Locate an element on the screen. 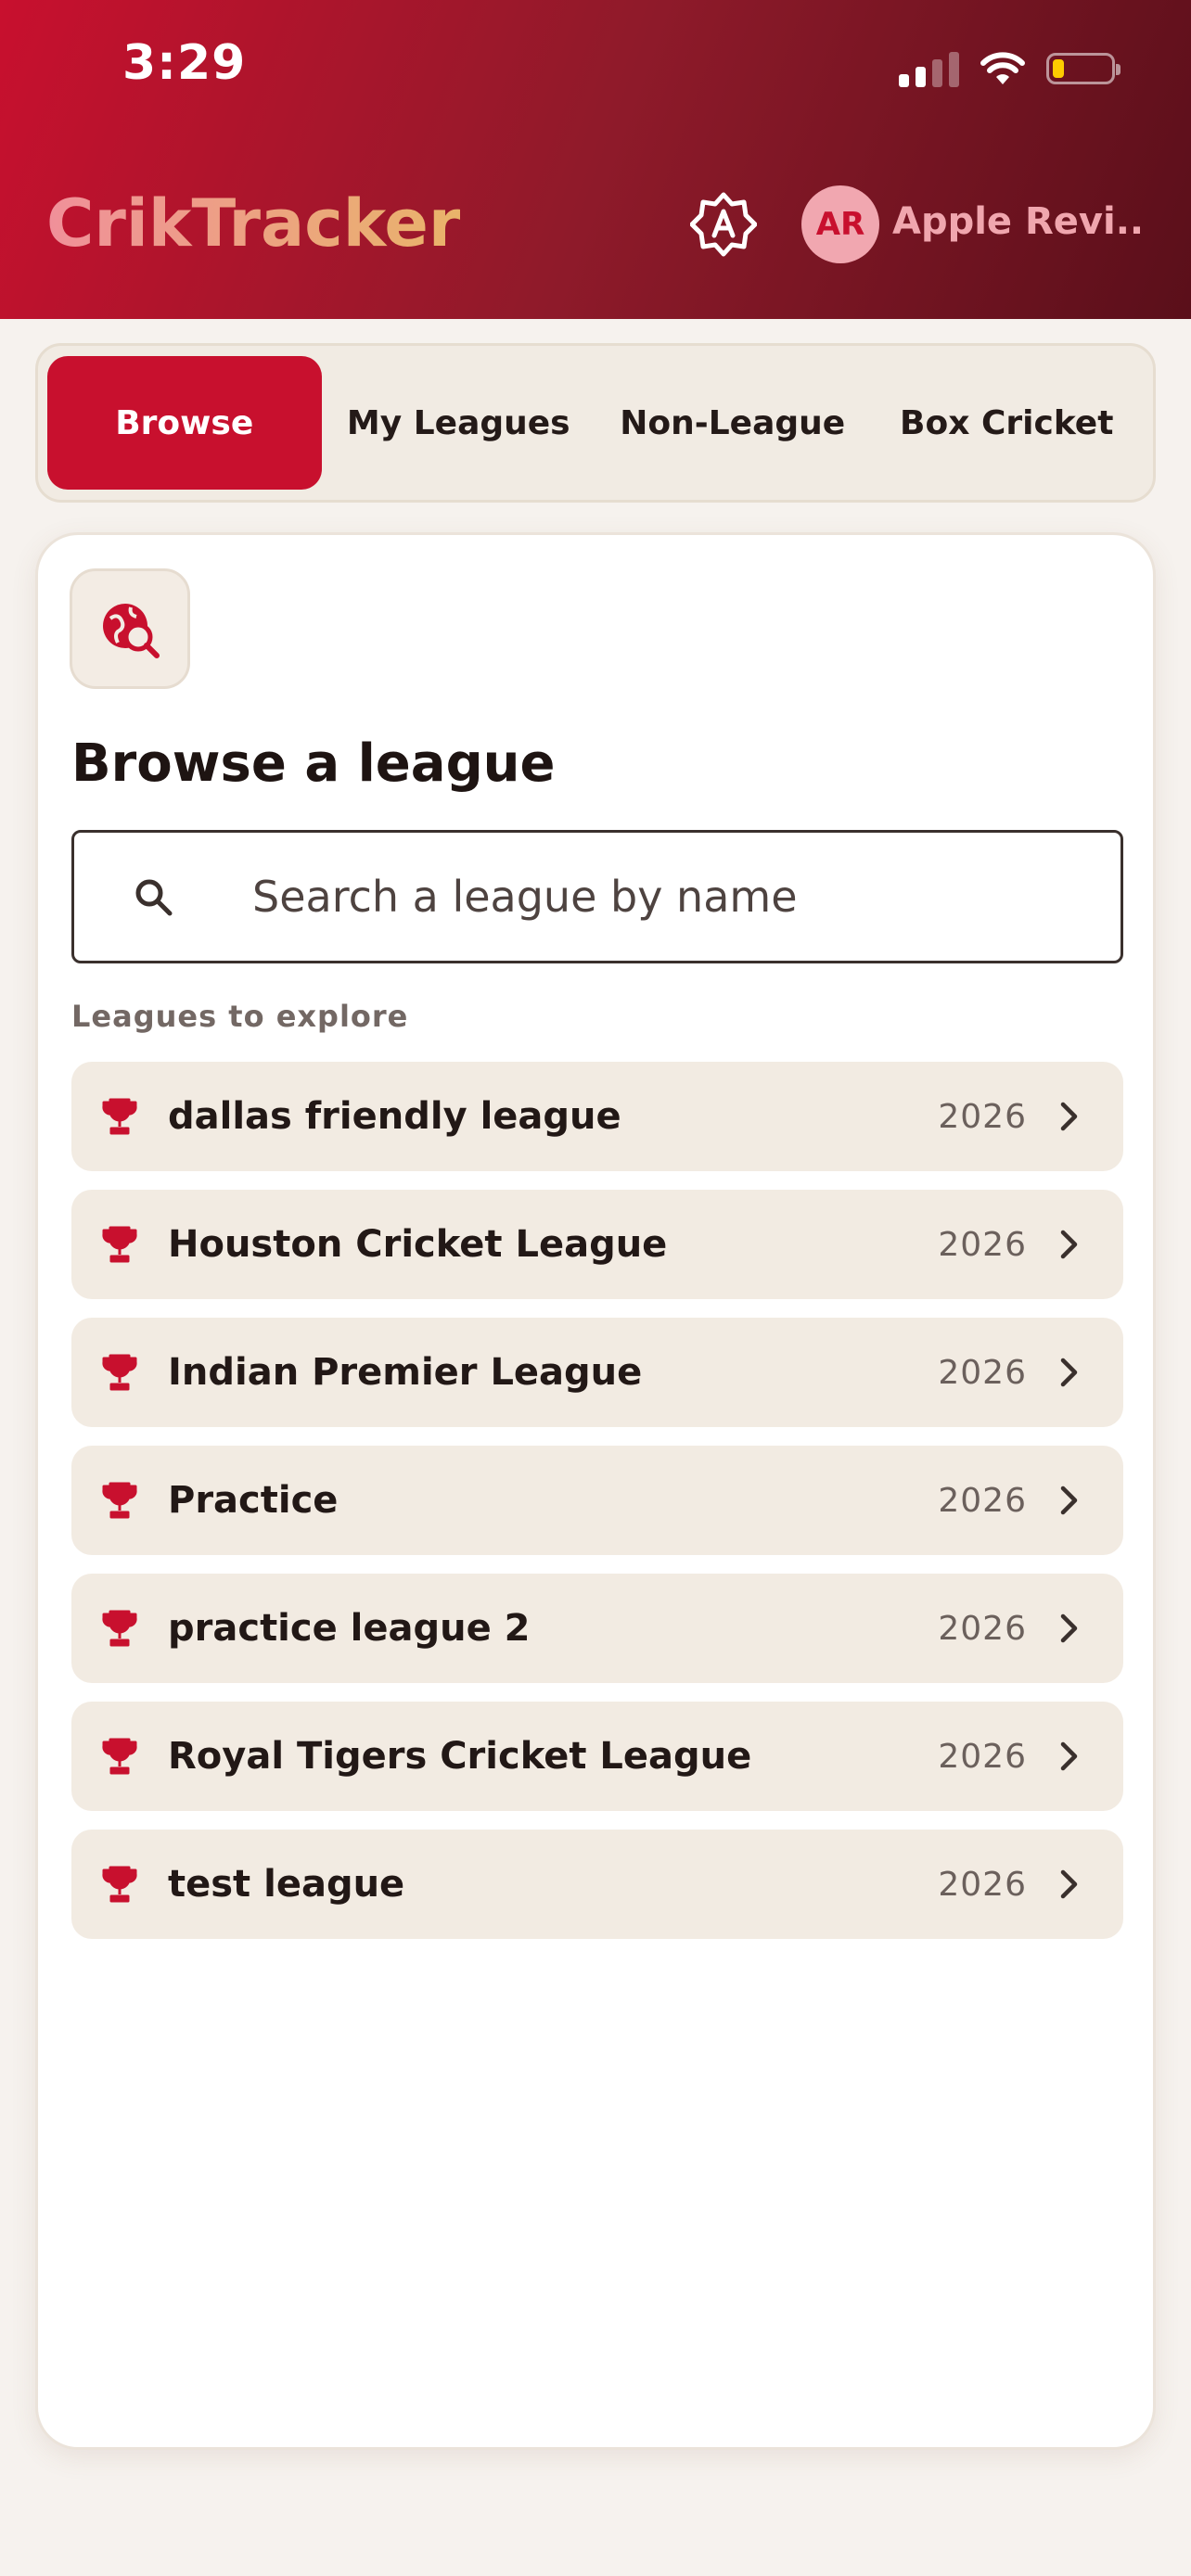 Image resolution: width=1191 pixels, height=2576 pixels. league-row: practice league 2 2026 is located at coordinates (597, 1628).